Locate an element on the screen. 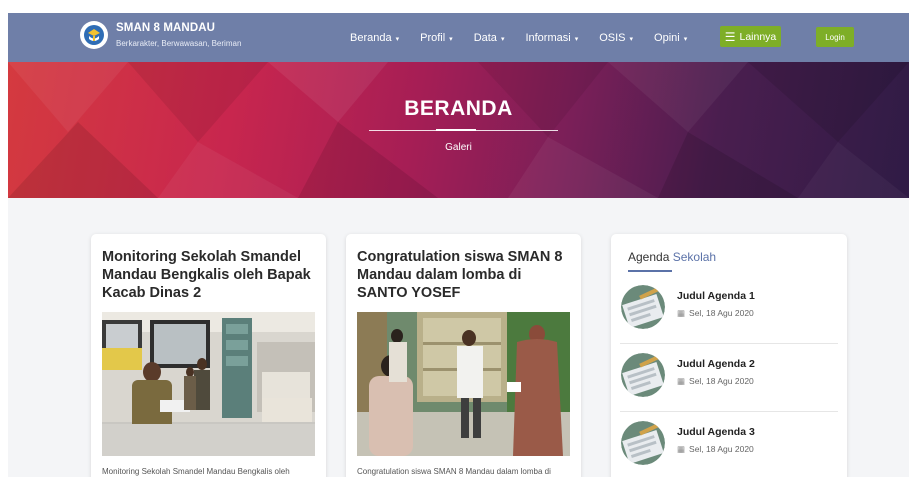  agenda-item: Judul Agenda 3 ▦ Sel, 18 Agu 2020 is located at coordinates (731, 446).